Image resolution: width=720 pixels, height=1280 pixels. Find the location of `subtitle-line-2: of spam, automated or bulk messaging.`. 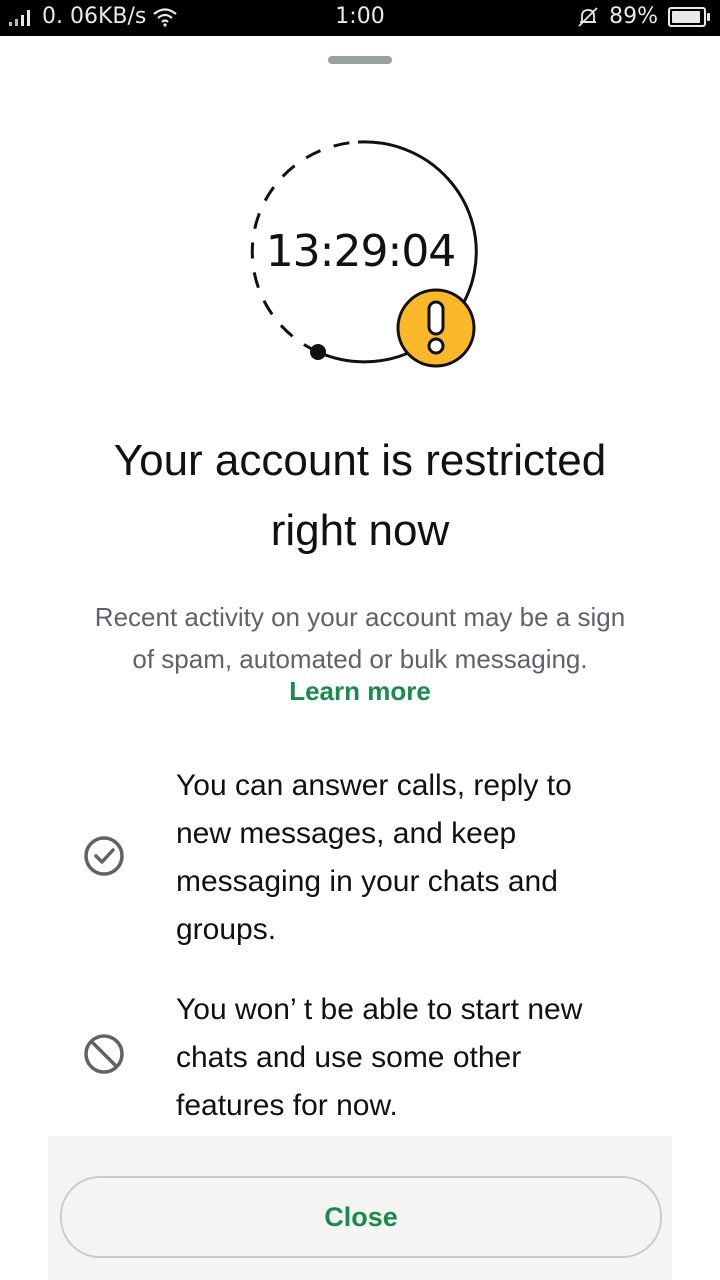

subtitle-line-2: of spam, automated or bulk messaging. is located at coordinates (360, 659).